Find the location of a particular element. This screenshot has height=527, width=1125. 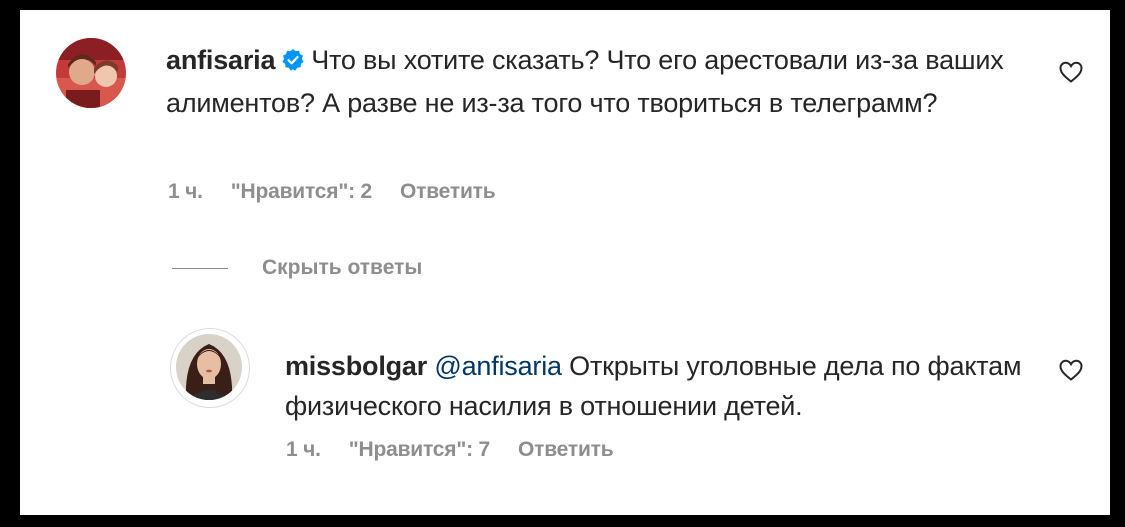

verified-badge-icon is located at coordinates (293, 63).